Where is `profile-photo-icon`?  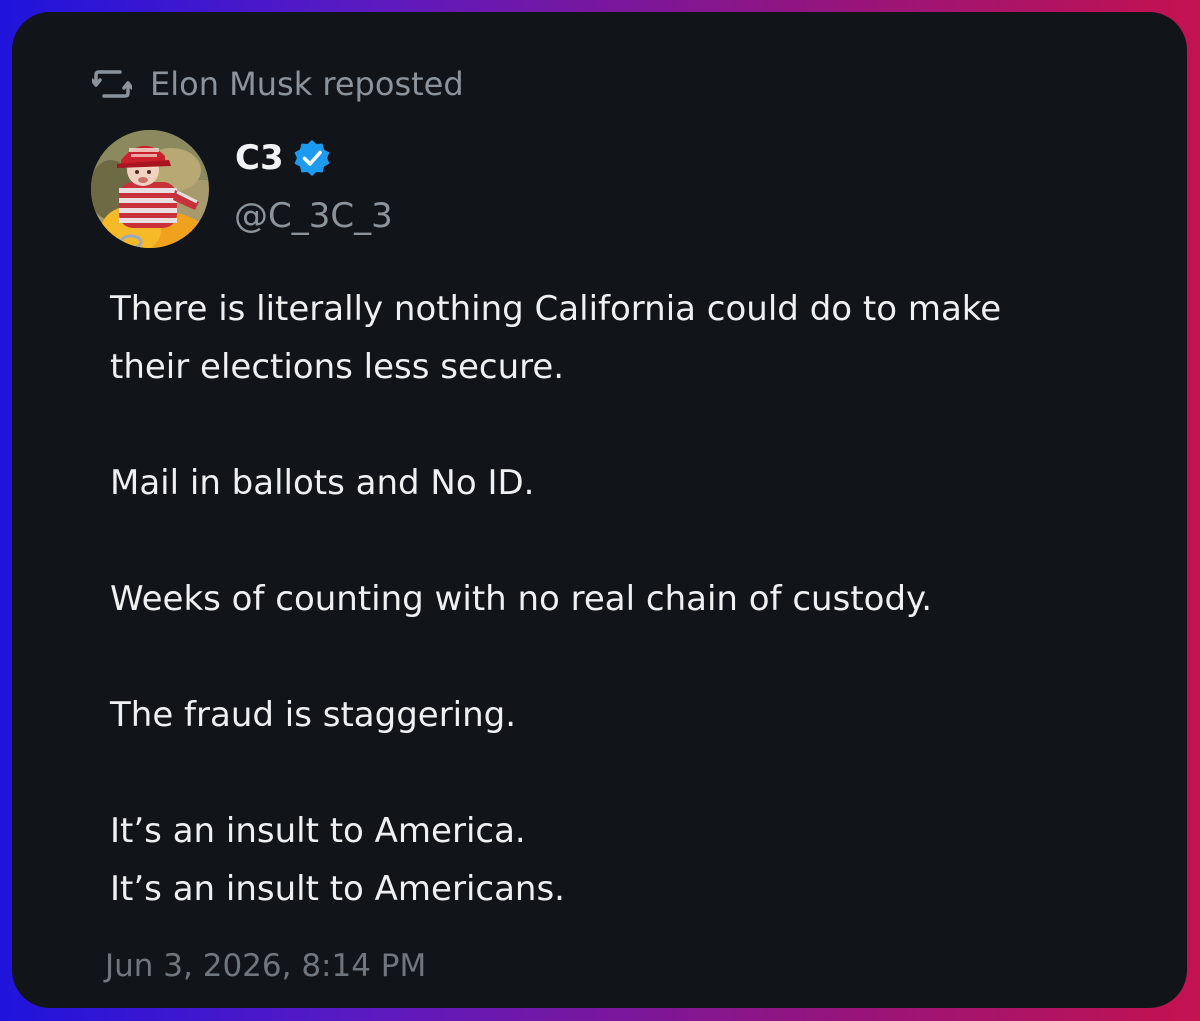 profile-photo-icon is located at coordinates (150, 189).